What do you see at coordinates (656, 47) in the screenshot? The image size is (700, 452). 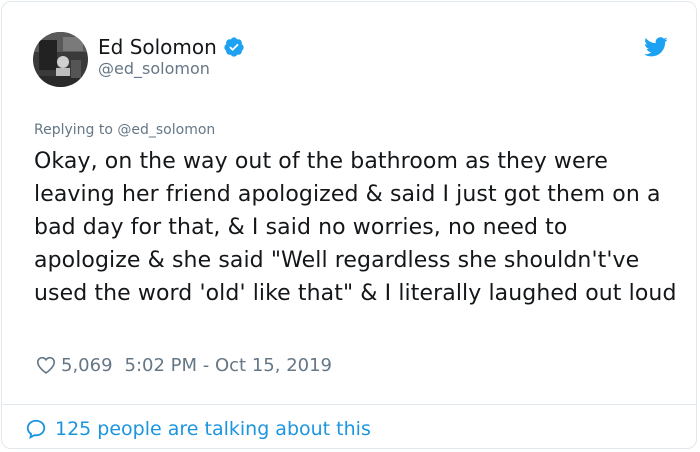 I see `twitter-bird-icon` at bounding box center [656, 47].